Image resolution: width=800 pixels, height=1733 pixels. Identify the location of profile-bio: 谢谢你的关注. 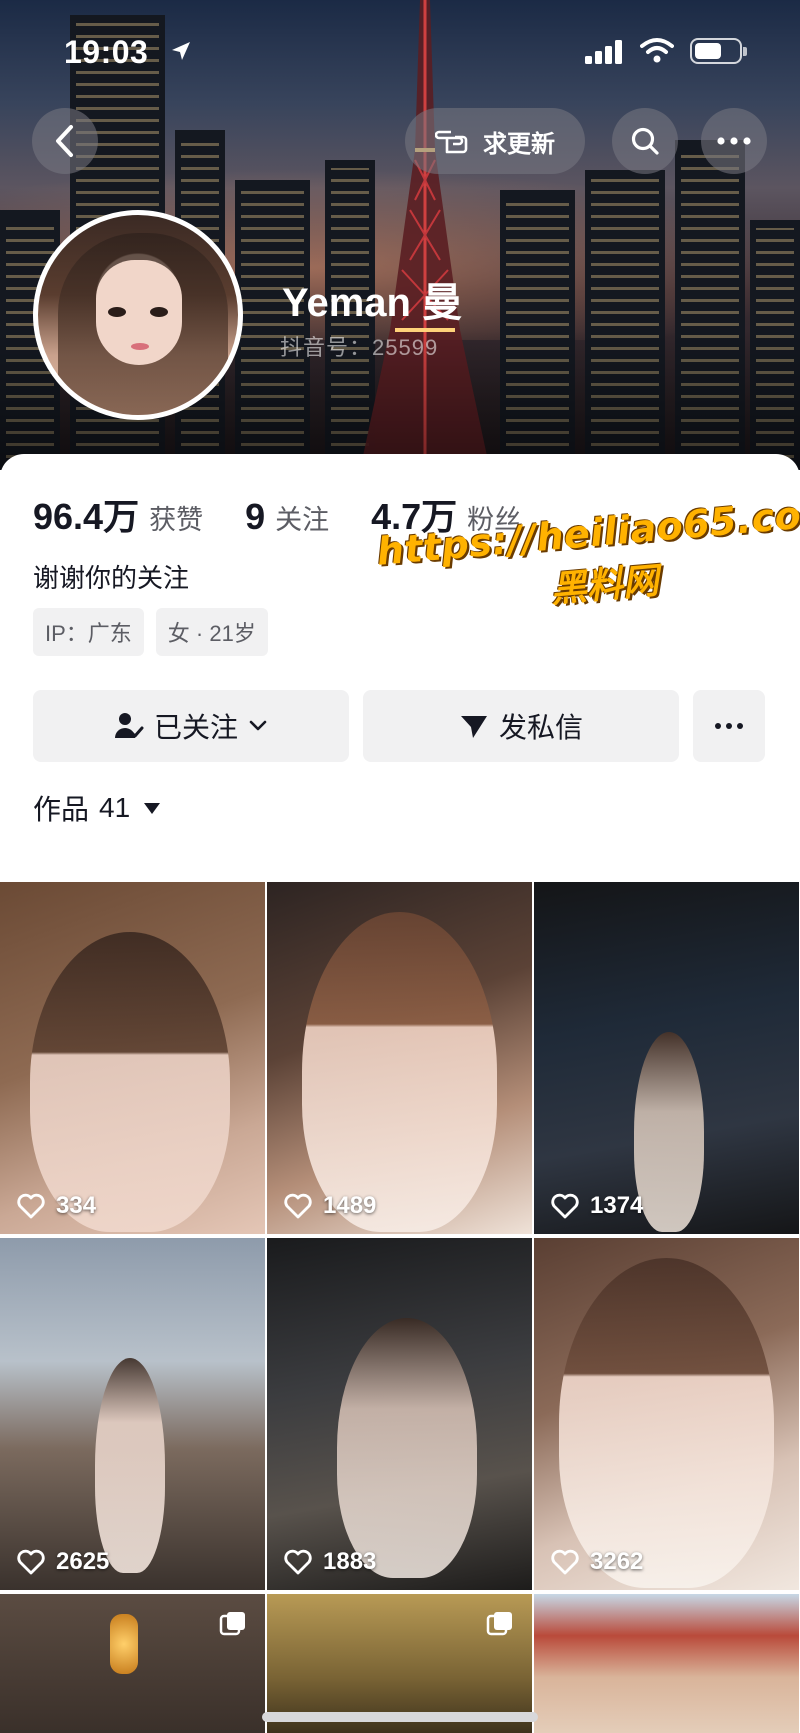
(111, 578).